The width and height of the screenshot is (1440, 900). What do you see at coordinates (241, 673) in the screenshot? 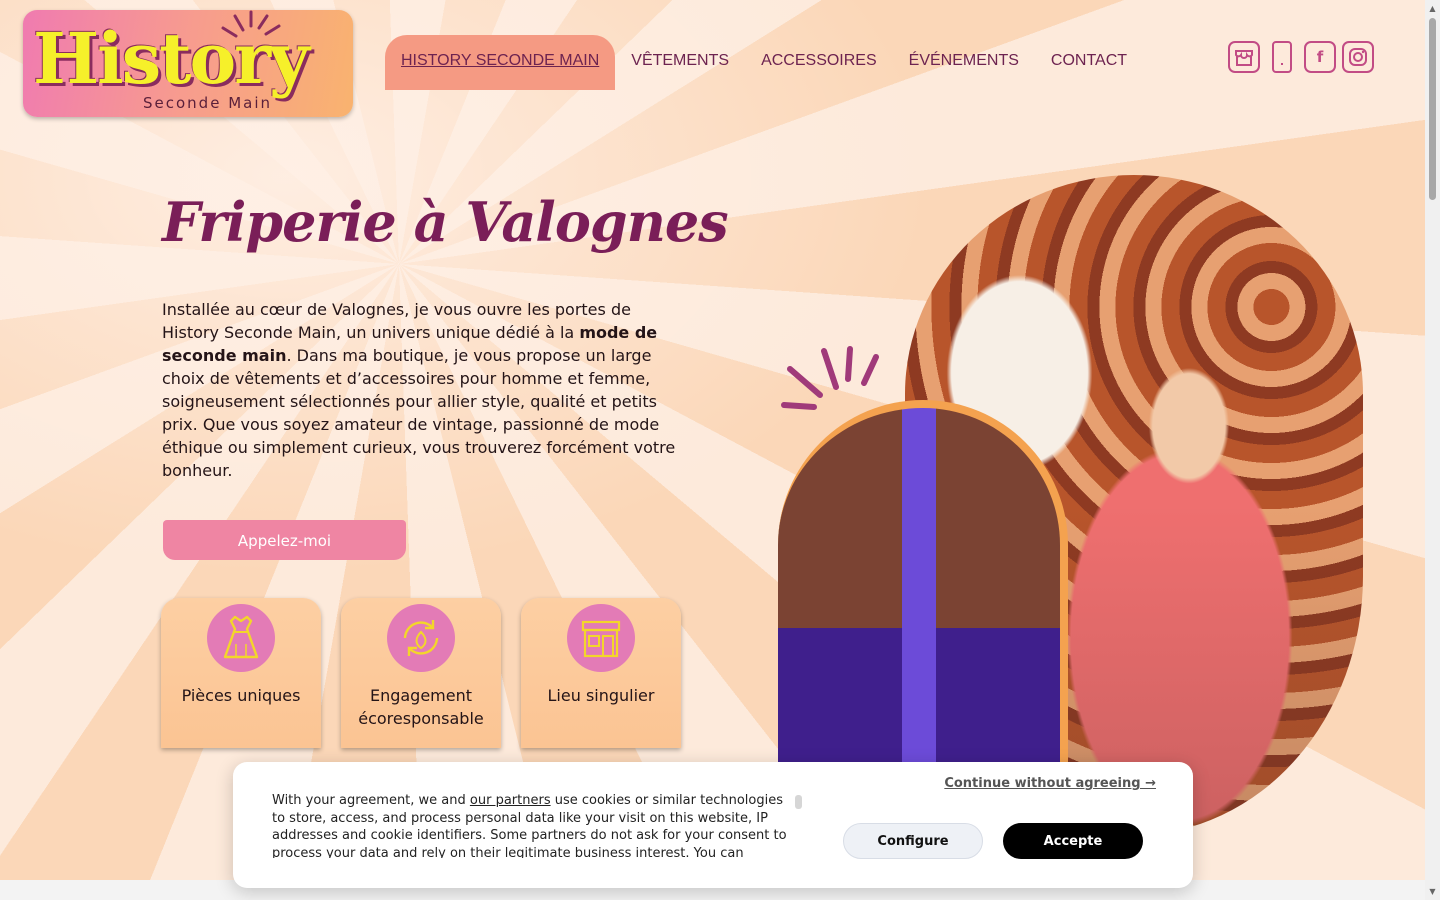
I see `feature-card: Pièces uniques` at bounding box center [241, 673].